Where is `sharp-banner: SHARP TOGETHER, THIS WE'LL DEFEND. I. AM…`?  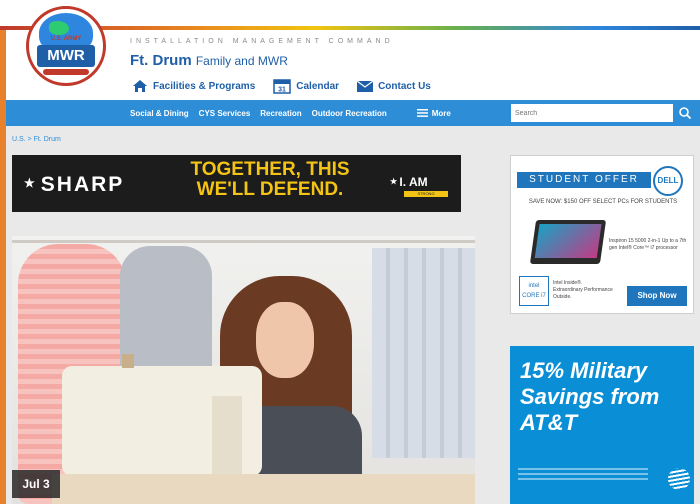 sharp-banner: SHARP TOGETHER, THIS WE'LL DEFEND. I. AM… is located at coordinates (236, 183).